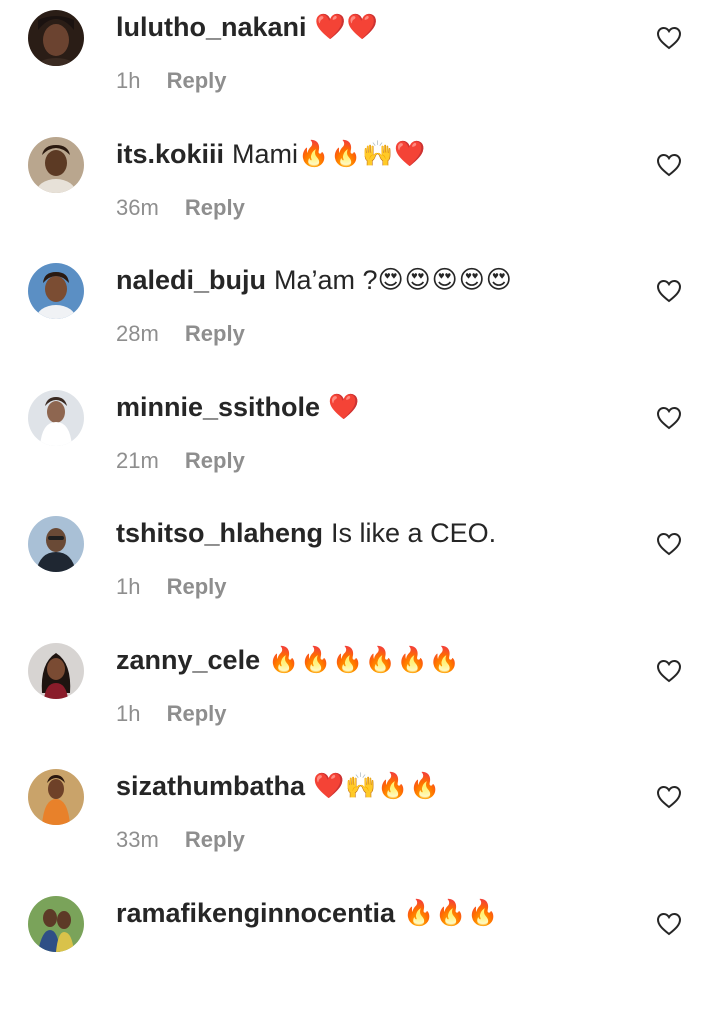  Describe the element at coordinates (360, 63) in the screenshot. I see `comment-item: lulutho_nakani ❤️❤️ 1h Reply` at that location.